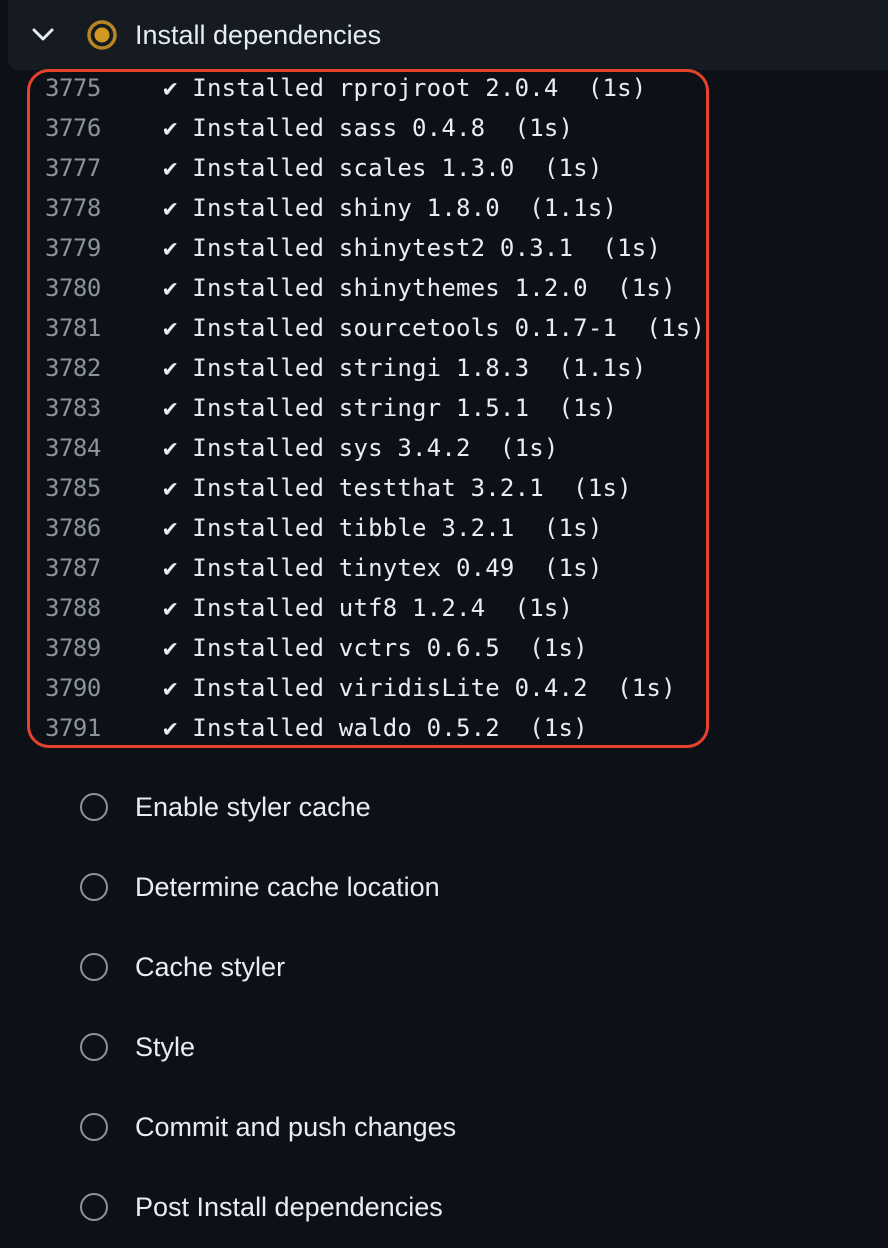 The image size is (888, 1248). What do you see at coordinates (210, 967) in the screenshot?
I see `step-label: Cache styler` at bounding box center [210, 967].